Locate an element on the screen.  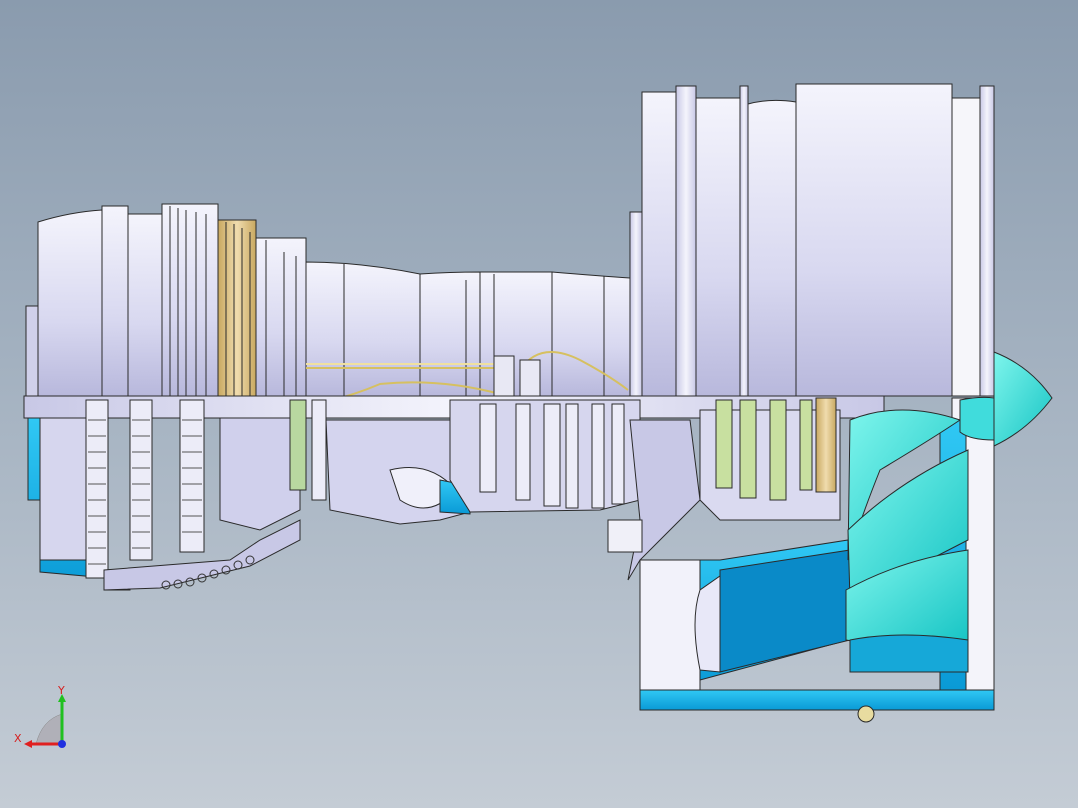
triad-graphic is located at coordinates (45, 721).